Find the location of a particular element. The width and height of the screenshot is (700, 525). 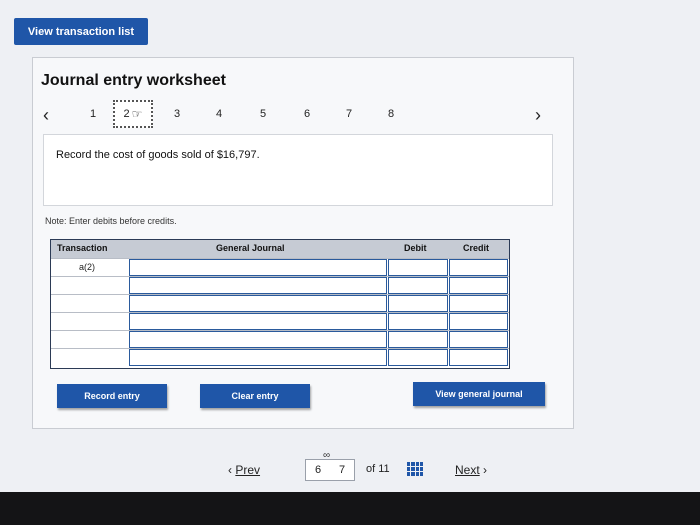

transaction-cell: a(2) is located at coordinates (90, 268).